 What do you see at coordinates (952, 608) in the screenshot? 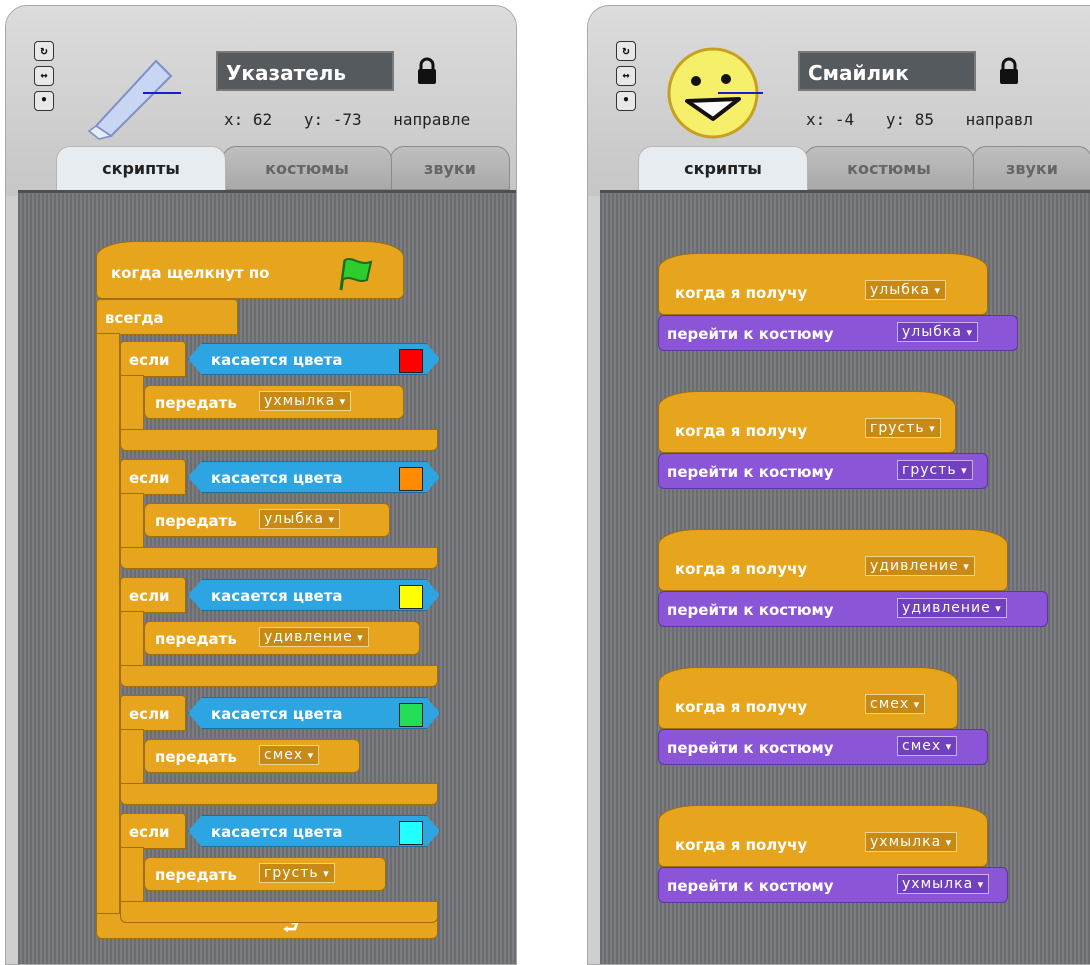
I see `costume-dropdown: удивление` at bounding box center [952, 608].